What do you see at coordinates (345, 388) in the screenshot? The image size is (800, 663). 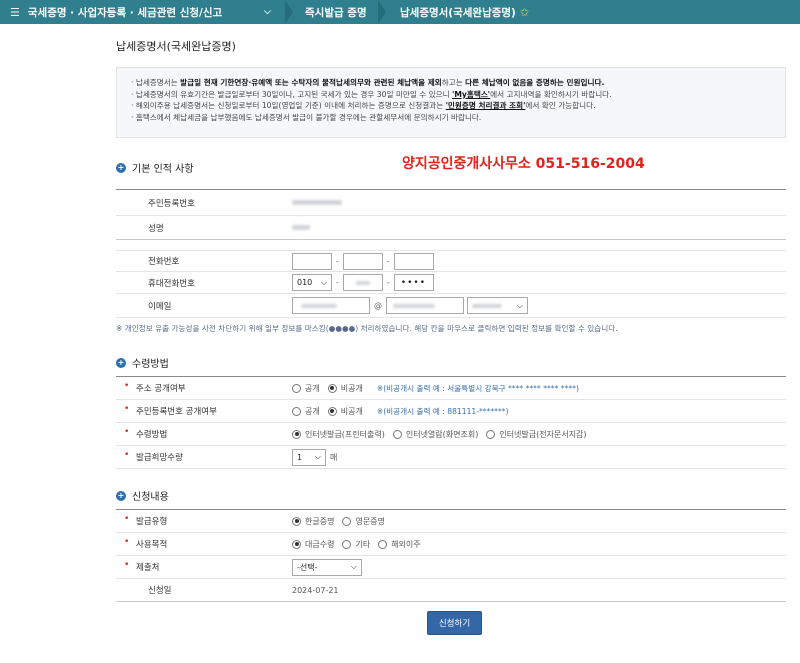 I see `addr-private-radio: 비공개` at bounding box center [345, 388].